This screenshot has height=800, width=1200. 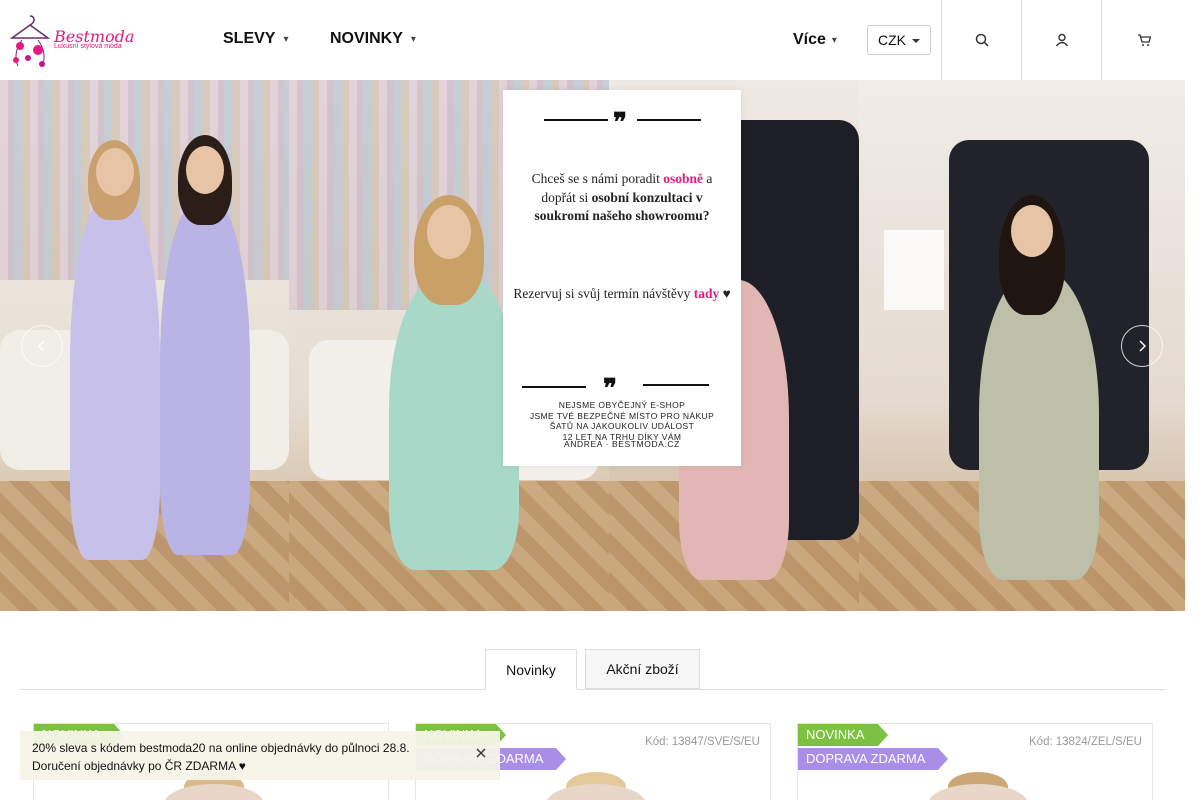 What do you see at coordinates (916, 41) in the screenshot?
I see `dropdown-caret-icon` at bounding box center [916, 41].